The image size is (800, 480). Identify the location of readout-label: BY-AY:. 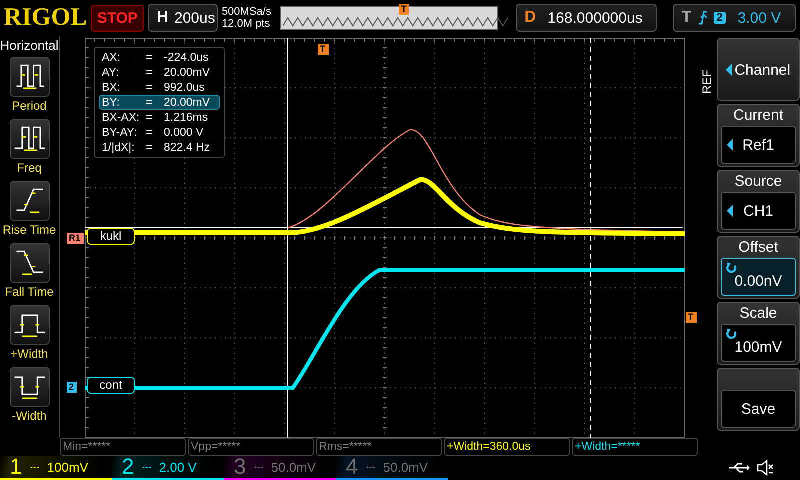
(120, 132).